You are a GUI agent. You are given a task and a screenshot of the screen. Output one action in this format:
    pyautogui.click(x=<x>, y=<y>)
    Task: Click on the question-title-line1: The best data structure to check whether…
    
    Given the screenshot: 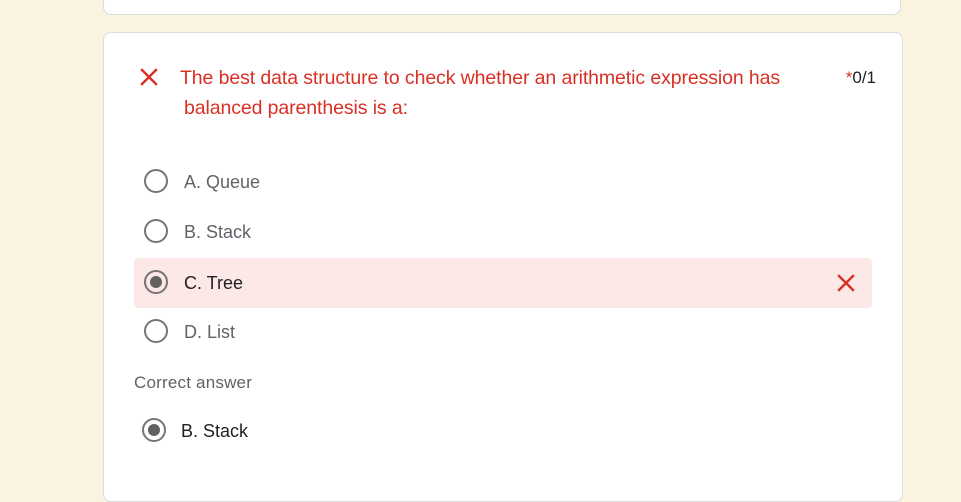 What is the action you would take?
    pyautogui.click(x=480, y=78)
    